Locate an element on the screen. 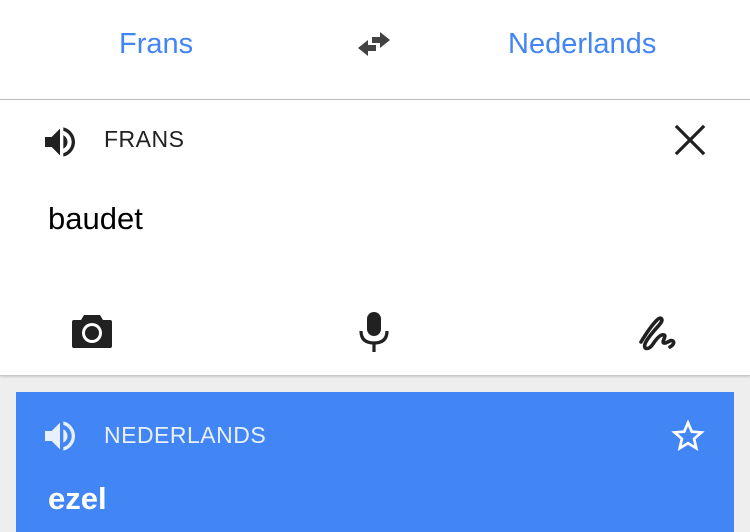 The image size is (750, 532). translation-text: ezel is located at coordinates (77, 498).